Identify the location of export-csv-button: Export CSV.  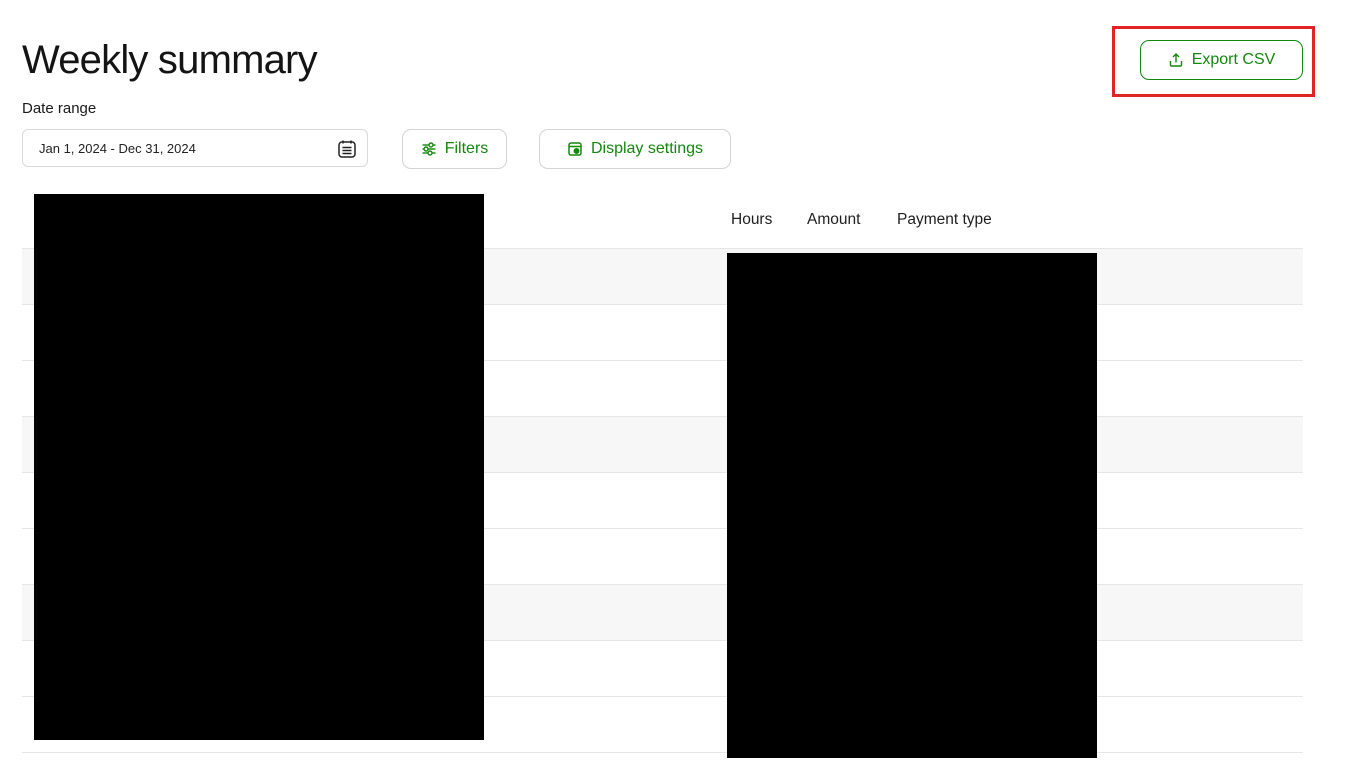
(1221, 60).